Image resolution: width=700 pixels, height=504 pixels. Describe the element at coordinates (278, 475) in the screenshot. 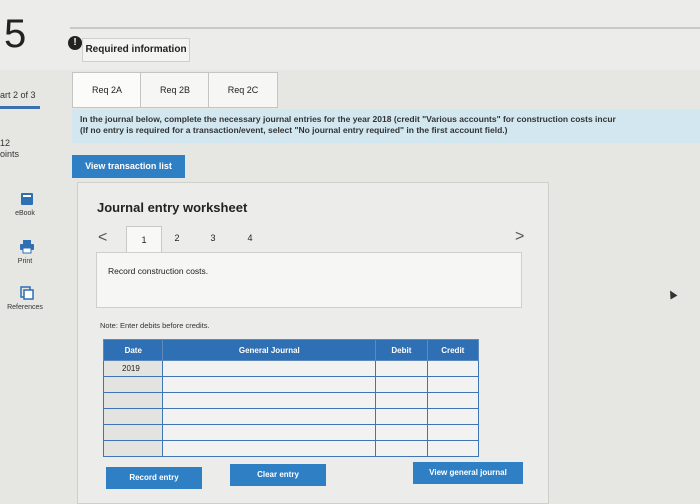

I see `clear-entry-button: Clear entry` at that location.